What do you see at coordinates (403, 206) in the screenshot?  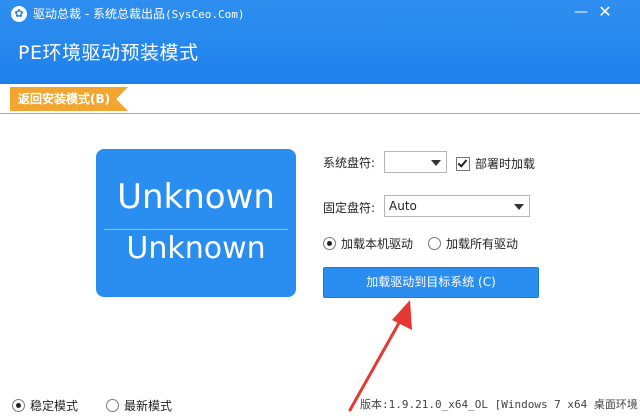 I see `fixed-drive-value: Auto` at bounding box center [403, 206].